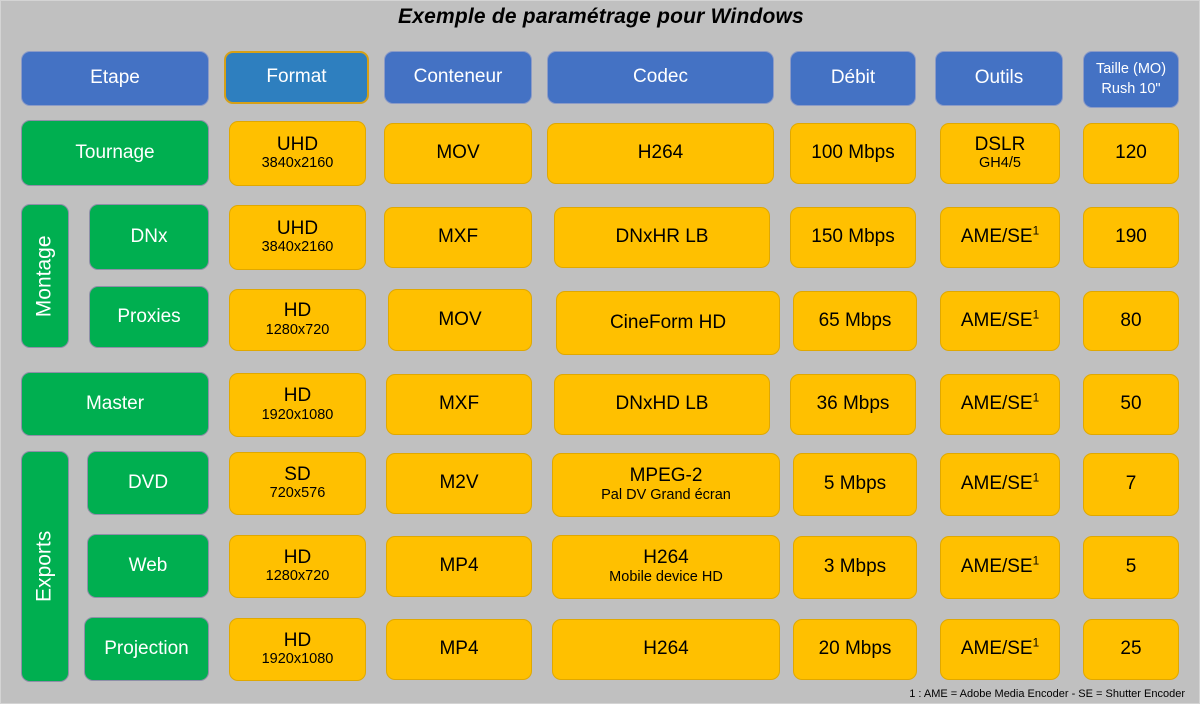 The height and width of the screenshot is (704, 1200). I want to click on stage-cell: Proxies, so click(149, 317).